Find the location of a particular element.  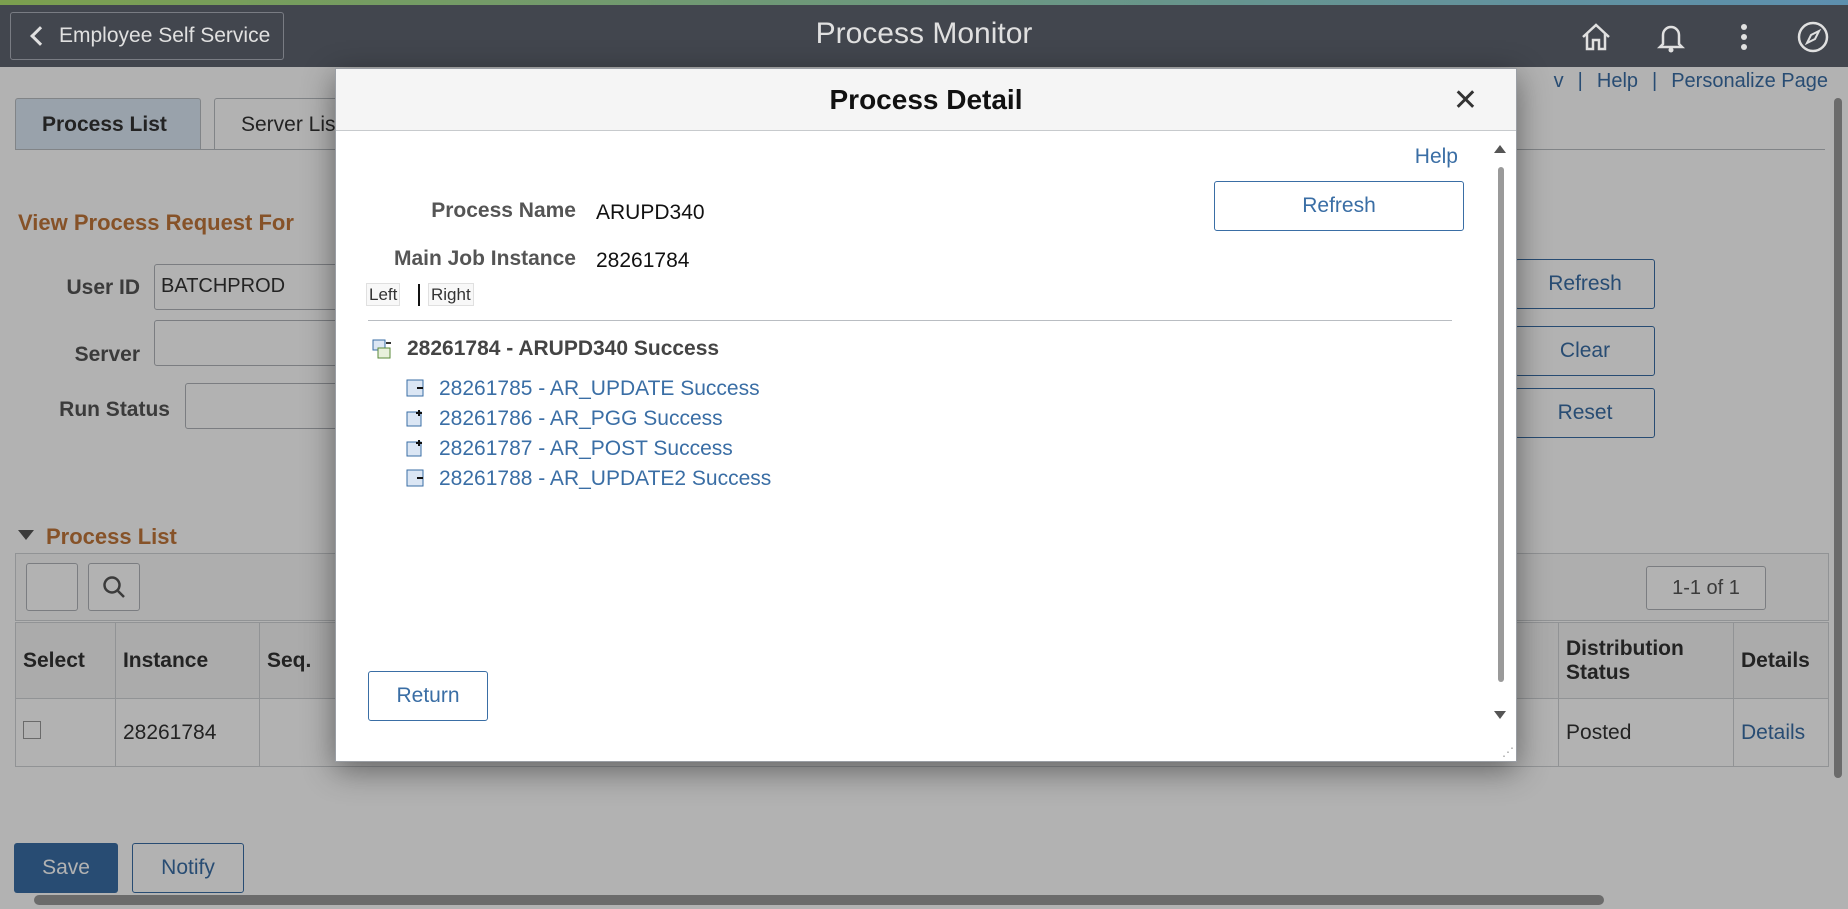

tree-item: 28261785 - AR_UPDATE Success is located at coordinates (582, 389).